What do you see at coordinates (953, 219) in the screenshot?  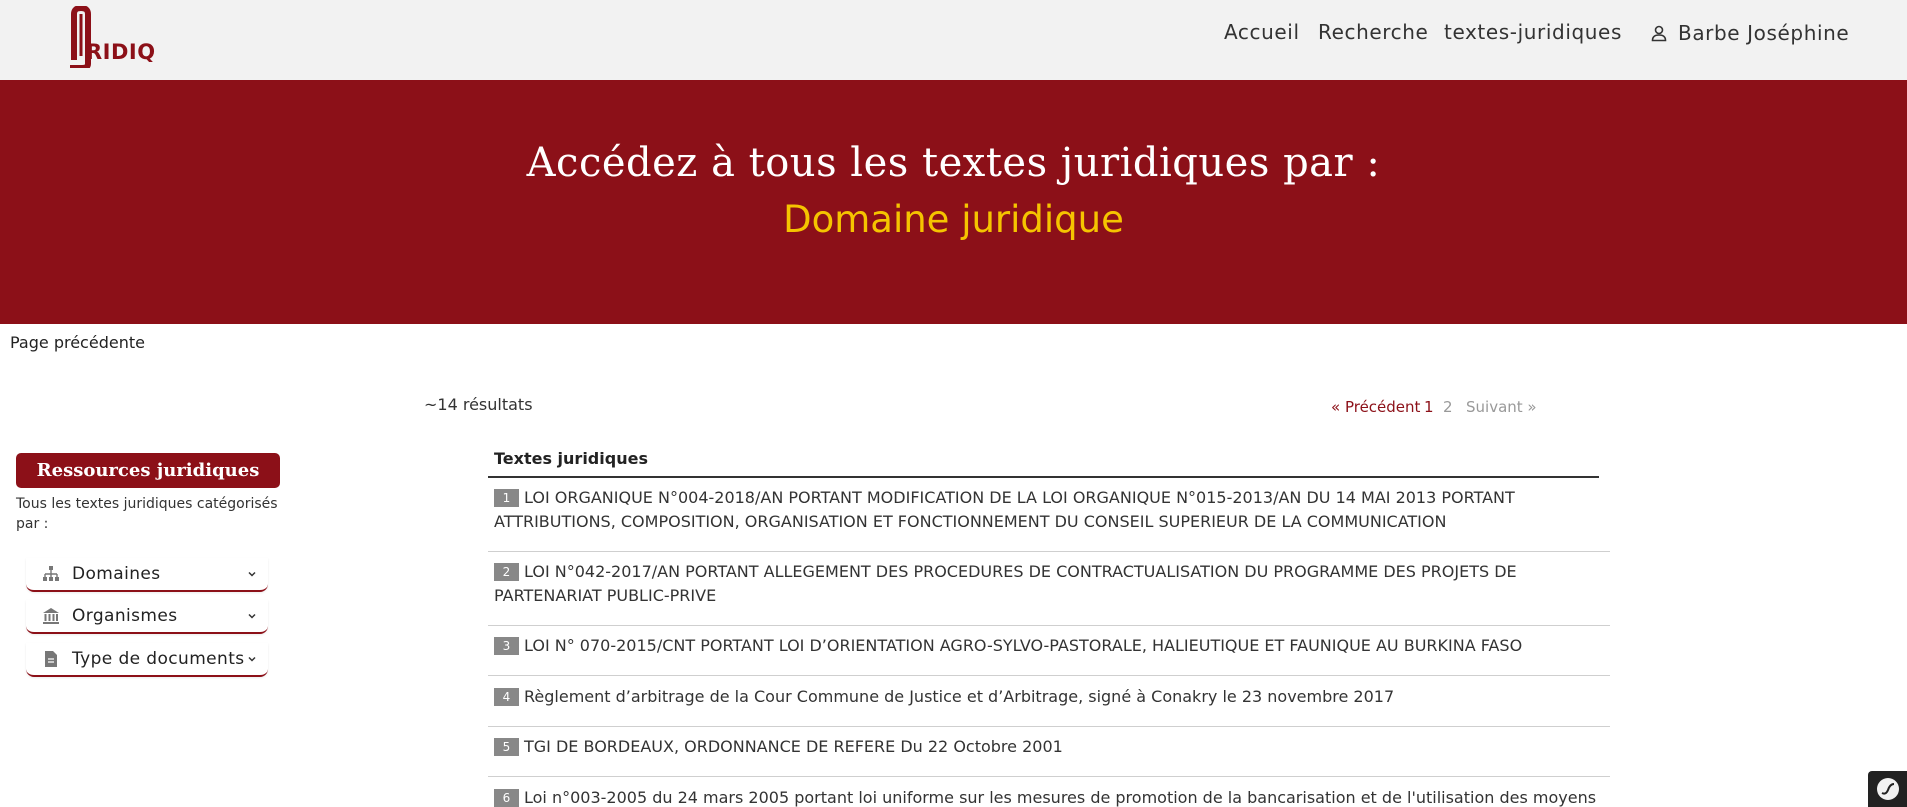 I see `hero-subtitle: Domaine juridique` at bounding box center [953, 219].